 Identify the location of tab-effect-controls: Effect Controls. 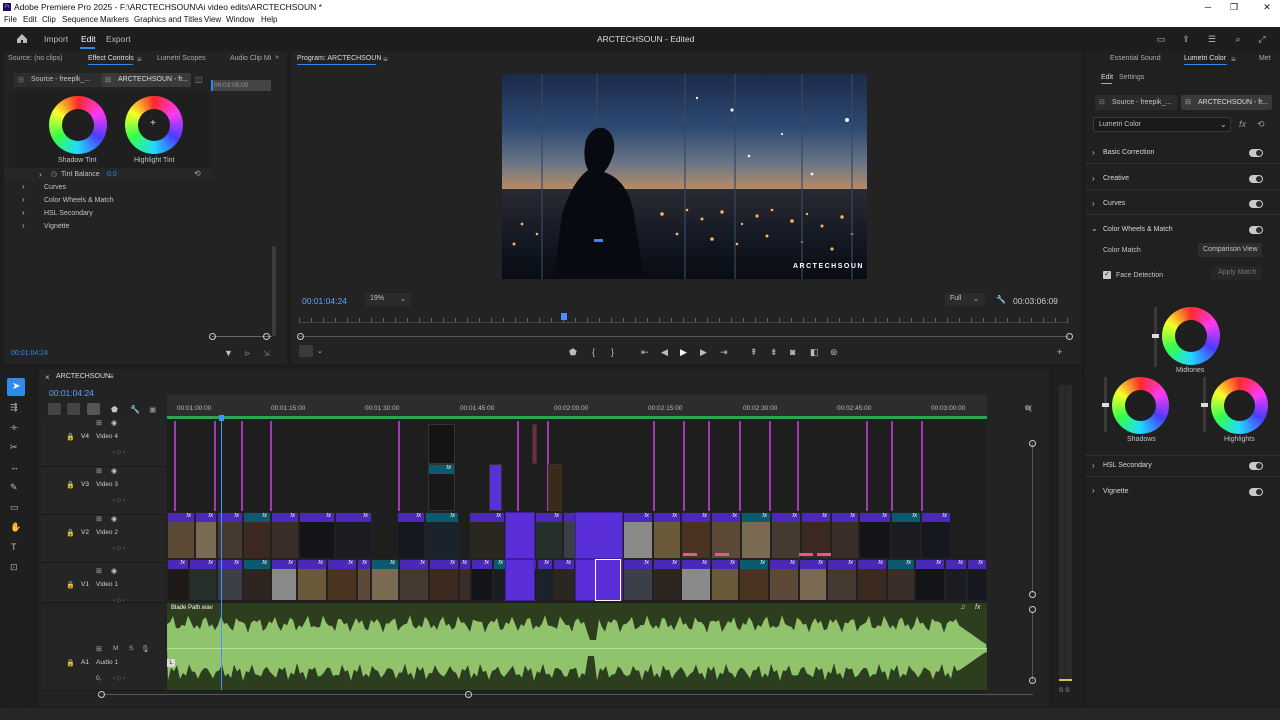
(111, 58).